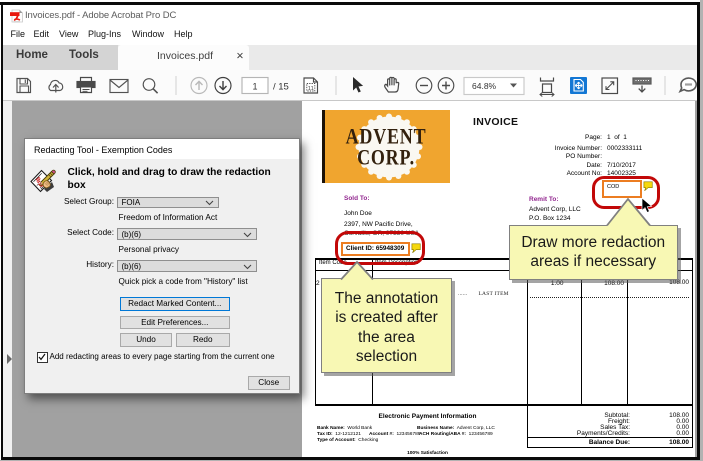 This screenshot has width=703, height=461. I want to click on svg-text: 64.8%, so click(484, 86).